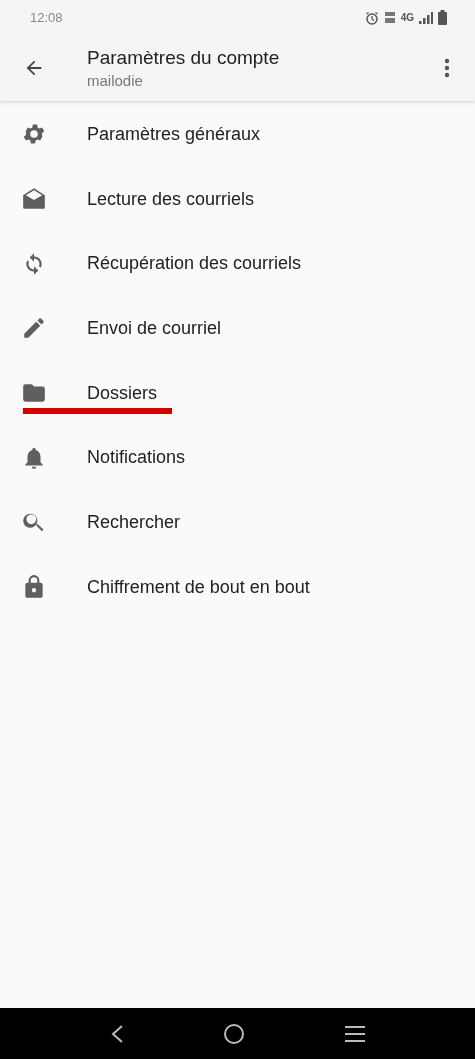  I want to click on battery-icon, so click(442, 17).